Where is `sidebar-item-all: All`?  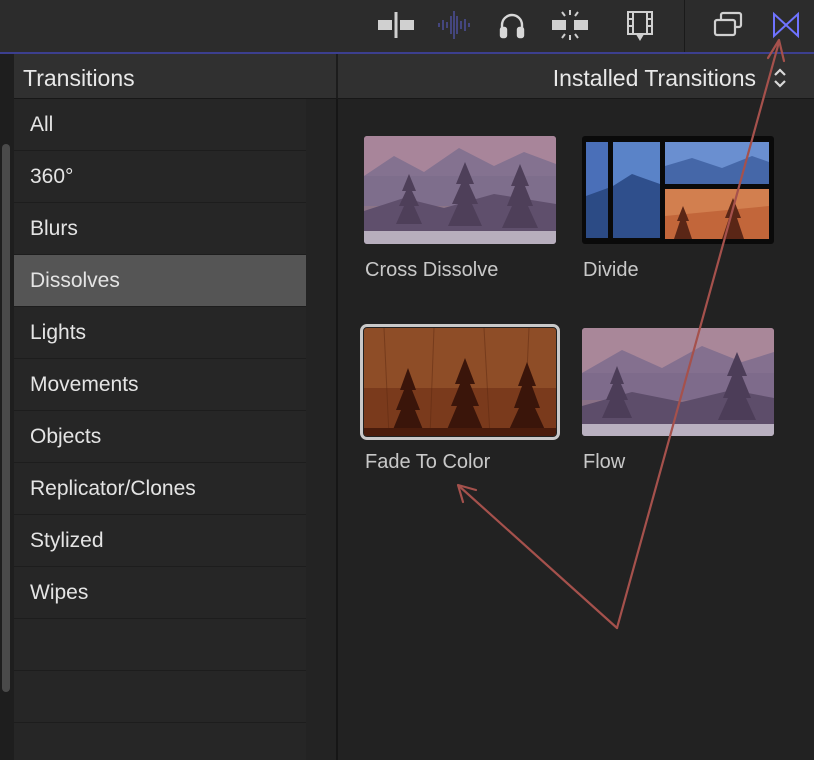
sidebar-item-all: All is located at coordinates (160, 125).